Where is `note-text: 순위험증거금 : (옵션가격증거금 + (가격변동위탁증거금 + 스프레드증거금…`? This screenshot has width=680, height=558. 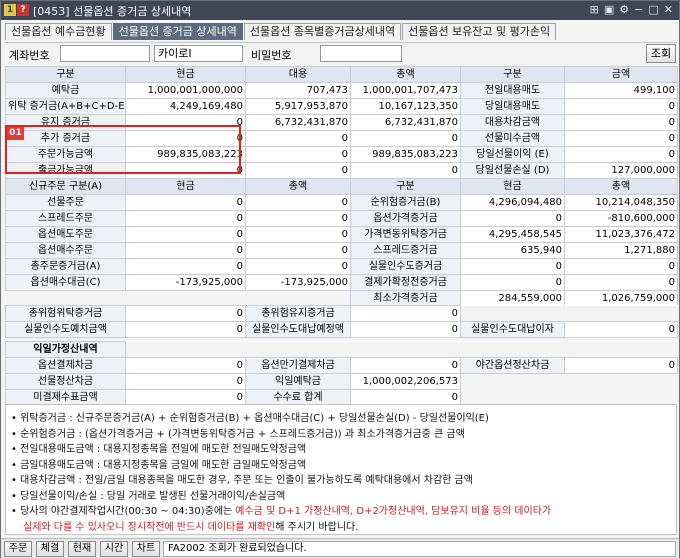 note-text: 순위험증거금 : (옵션가격증거금 + (가격변동위탁증거금 + 스프레드증거금… is located at coordinates (242, 434).